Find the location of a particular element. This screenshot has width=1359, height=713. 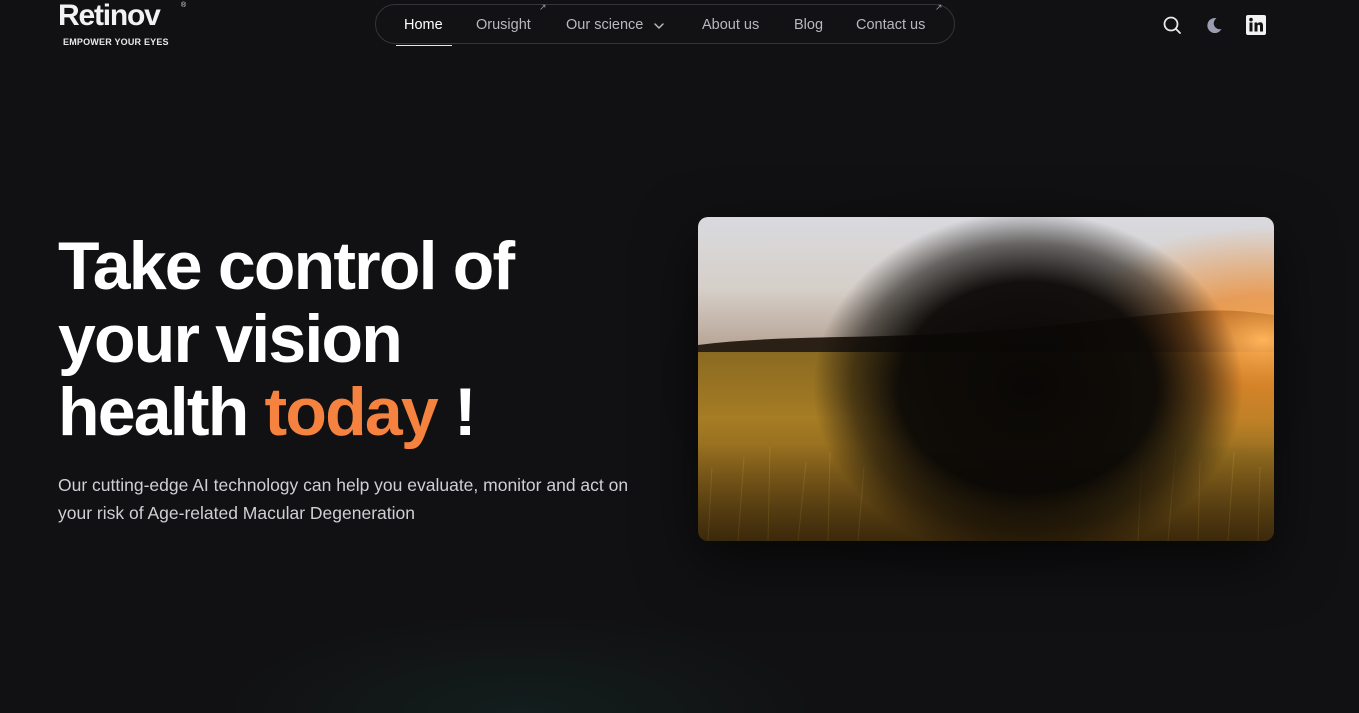

moon-icon is located at coordinates (1214, 25).